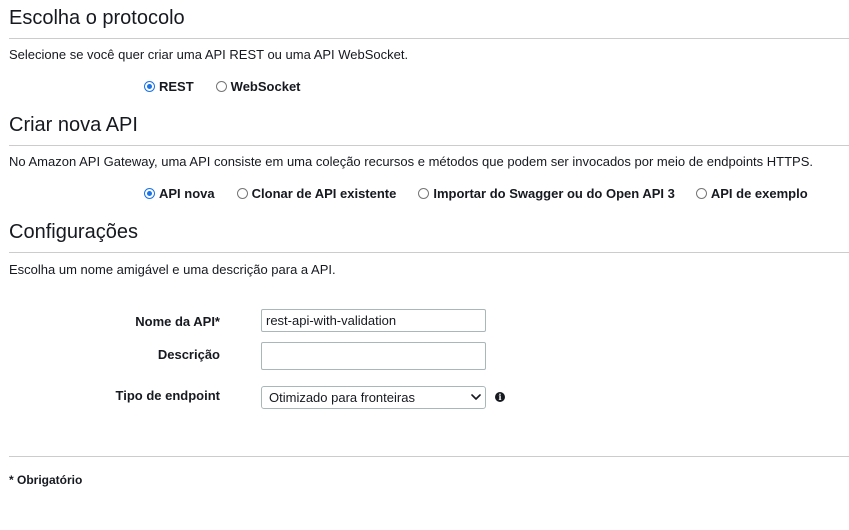 This screenshot has width=849, height=530. I want to click on create-api-import-label: Importar do Swagger ou do Open API 3, so click(554, 193).